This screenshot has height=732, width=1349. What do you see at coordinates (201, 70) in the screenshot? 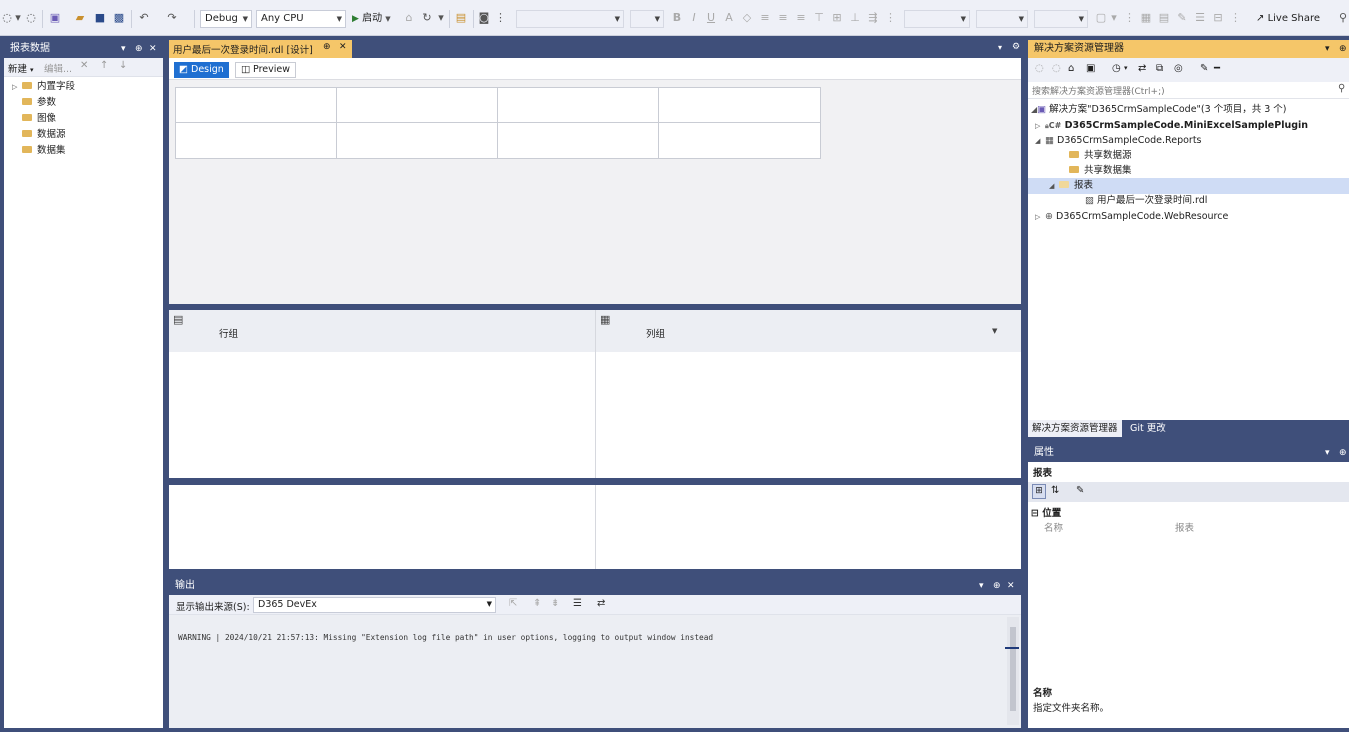
I see `design-tab: ◩ Design` at bounding box center [201, 70].